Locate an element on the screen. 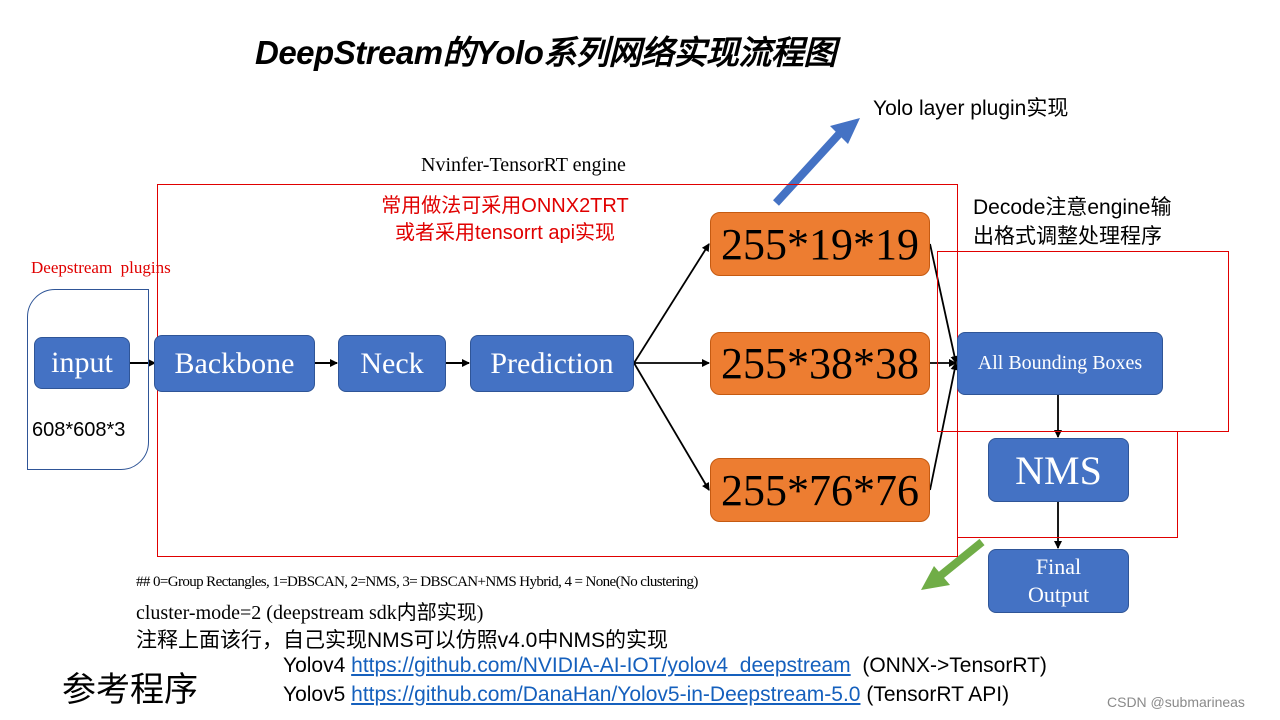 This screenshot has width=1280, height=720. onnx-note-line1: 常用做法可采用ONNX2TRT is located at coordinates (505, 206).